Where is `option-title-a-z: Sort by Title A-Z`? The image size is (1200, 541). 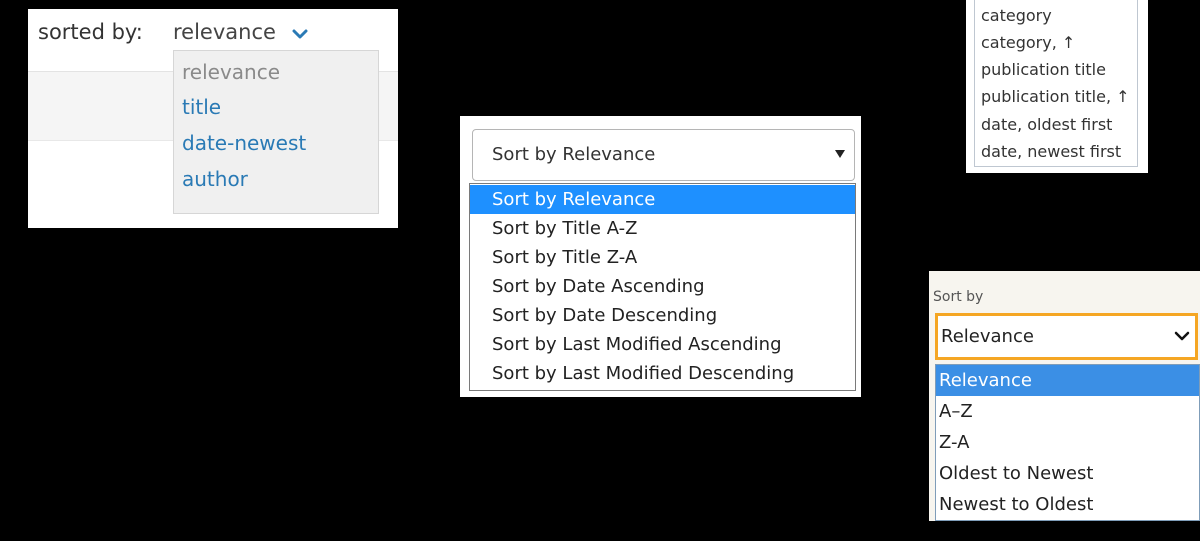
option-title-a-z: Sort by Title A-Z is located at coordinates (662, 228).